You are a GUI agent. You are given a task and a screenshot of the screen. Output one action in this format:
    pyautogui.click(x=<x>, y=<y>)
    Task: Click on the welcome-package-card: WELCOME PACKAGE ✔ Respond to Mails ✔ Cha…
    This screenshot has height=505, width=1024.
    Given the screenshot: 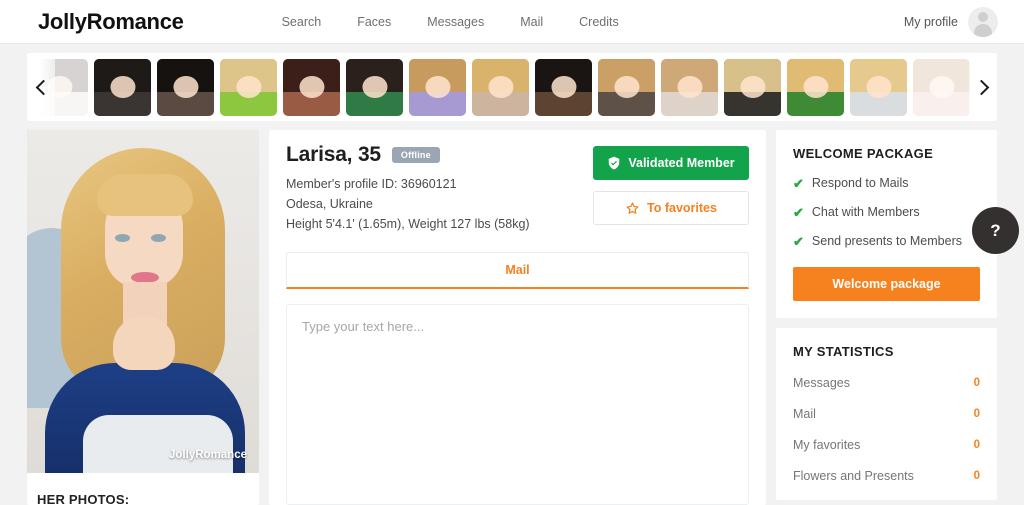 What is the action you would take?
    pyautogui.click(x=886, y=224)
    